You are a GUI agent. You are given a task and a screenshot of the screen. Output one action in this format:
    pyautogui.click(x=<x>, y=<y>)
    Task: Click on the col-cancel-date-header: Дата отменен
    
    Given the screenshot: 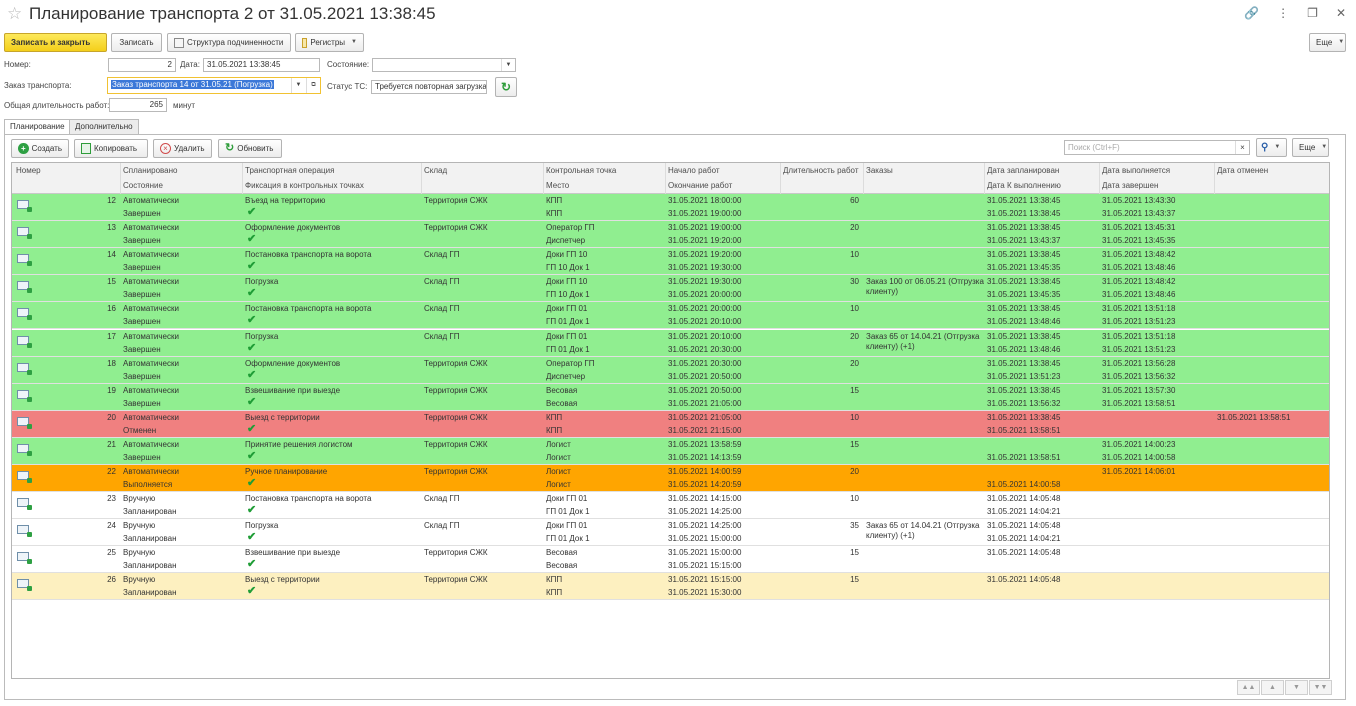 What is the action you would take?
    pyautogui.click(x=1242, y=171)
    